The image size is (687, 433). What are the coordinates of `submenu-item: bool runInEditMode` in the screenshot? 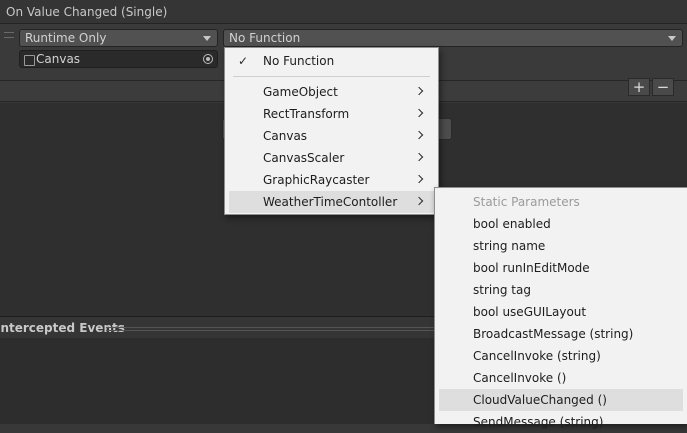 It's located at (561, 268).